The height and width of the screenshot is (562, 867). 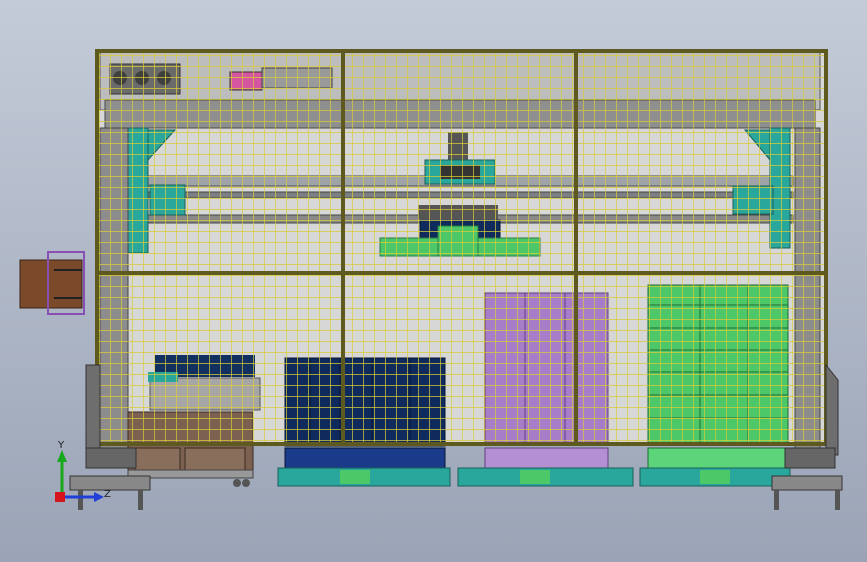 What do you see at coordinates (107, 494) in the screenshot?
I see `z-axis-label: Z` at bounding box center [107, 494].